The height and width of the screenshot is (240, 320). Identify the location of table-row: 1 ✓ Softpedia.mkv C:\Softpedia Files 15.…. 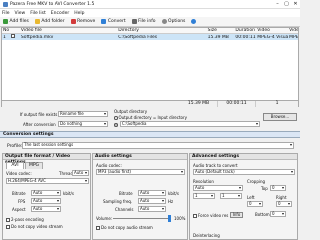
(150, 37).